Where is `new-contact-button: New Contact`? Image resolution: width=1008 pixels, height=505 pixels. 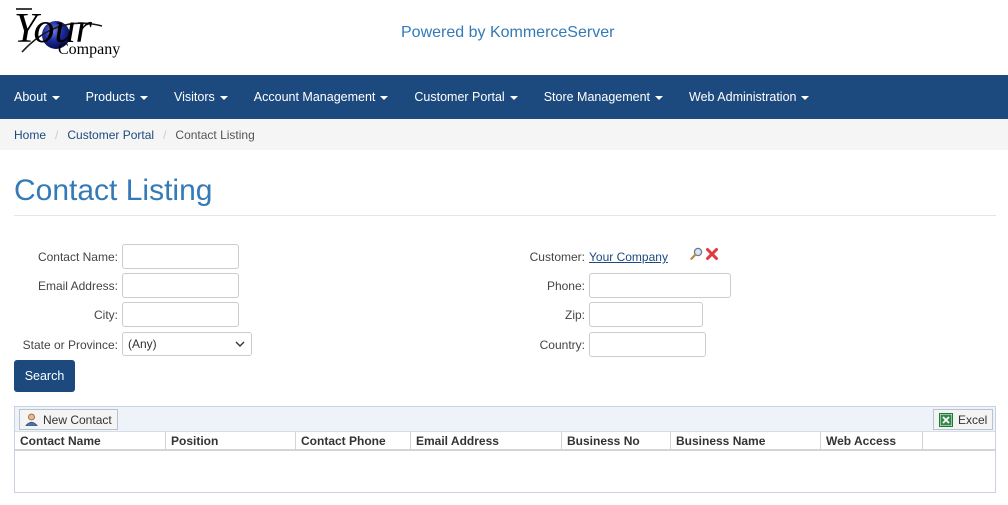
new-contact-button: New Contact is located at coordinates (68, 419).